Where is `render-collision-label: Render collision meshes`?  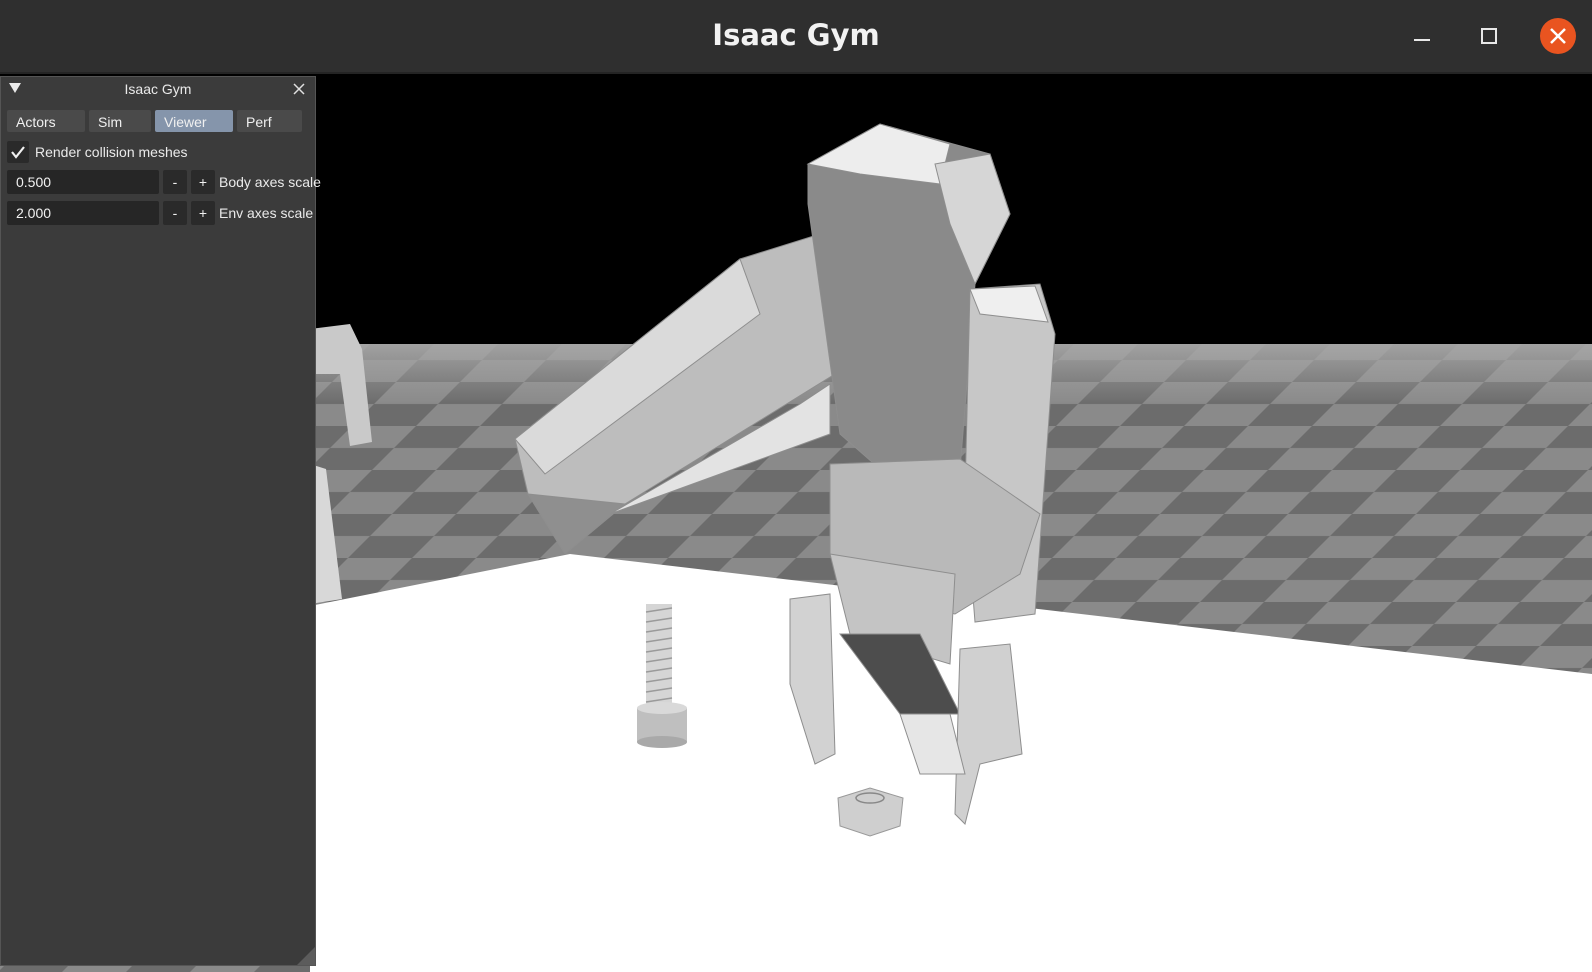 render-collision-label: Render collision meshes is located at coordinates (111, 152).